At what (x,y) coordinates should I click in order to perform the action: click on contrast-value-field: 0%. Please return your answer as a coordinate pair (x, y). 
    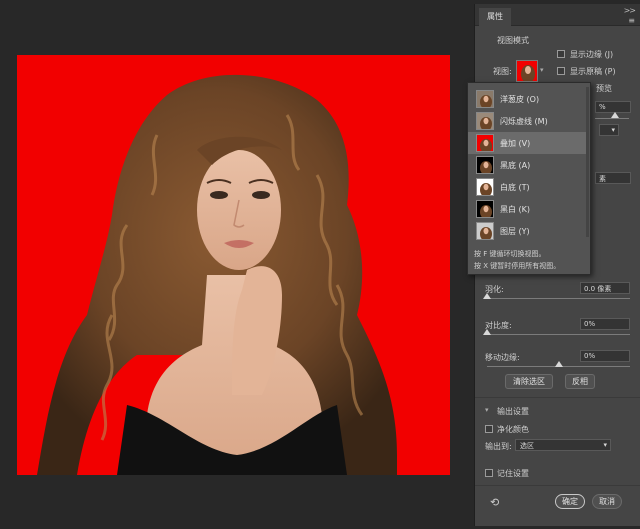
    Looking at the image, I should click on (605, 324).